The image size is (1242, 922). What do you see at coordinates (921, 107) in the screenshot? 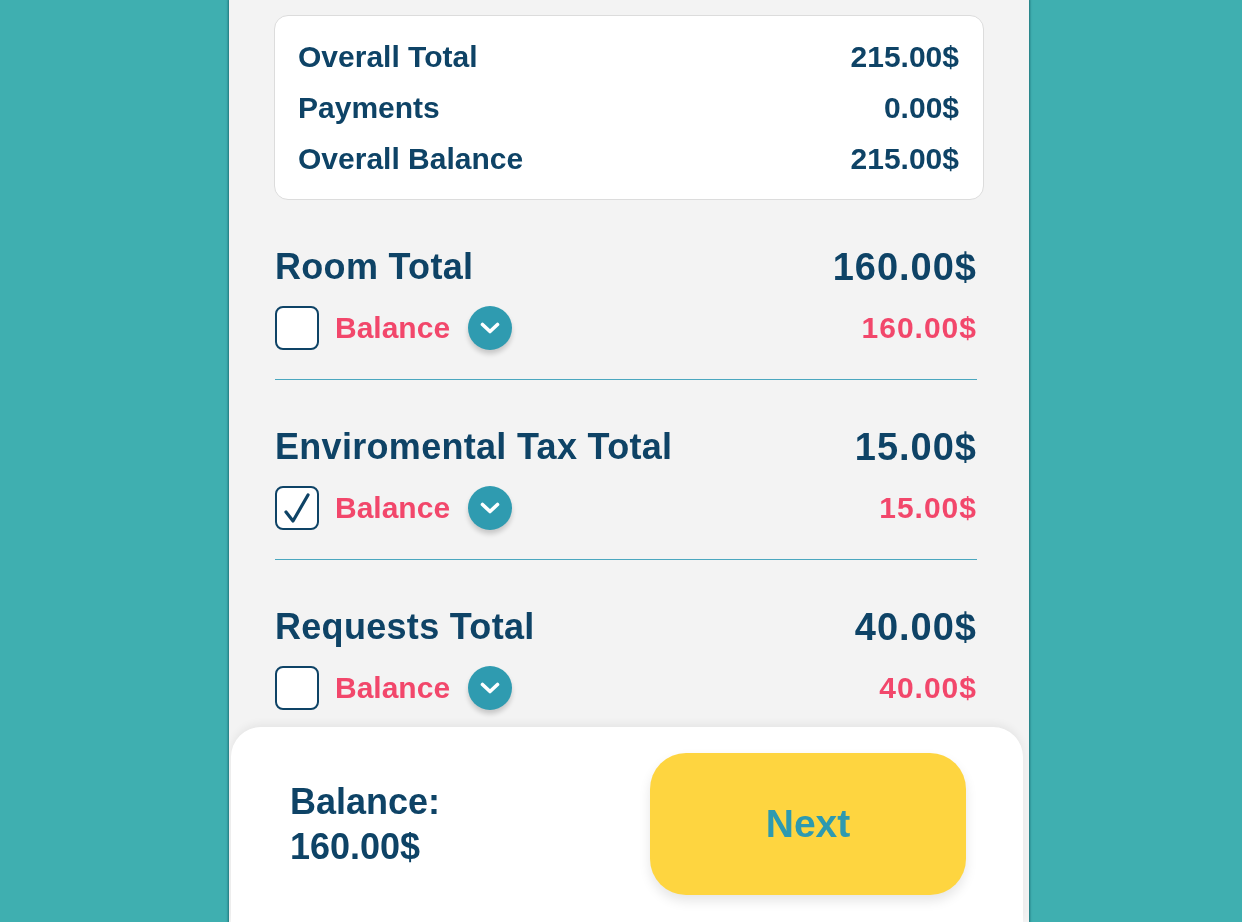
I see `summary-value: 0.00$` at bounding box center [921, 107].